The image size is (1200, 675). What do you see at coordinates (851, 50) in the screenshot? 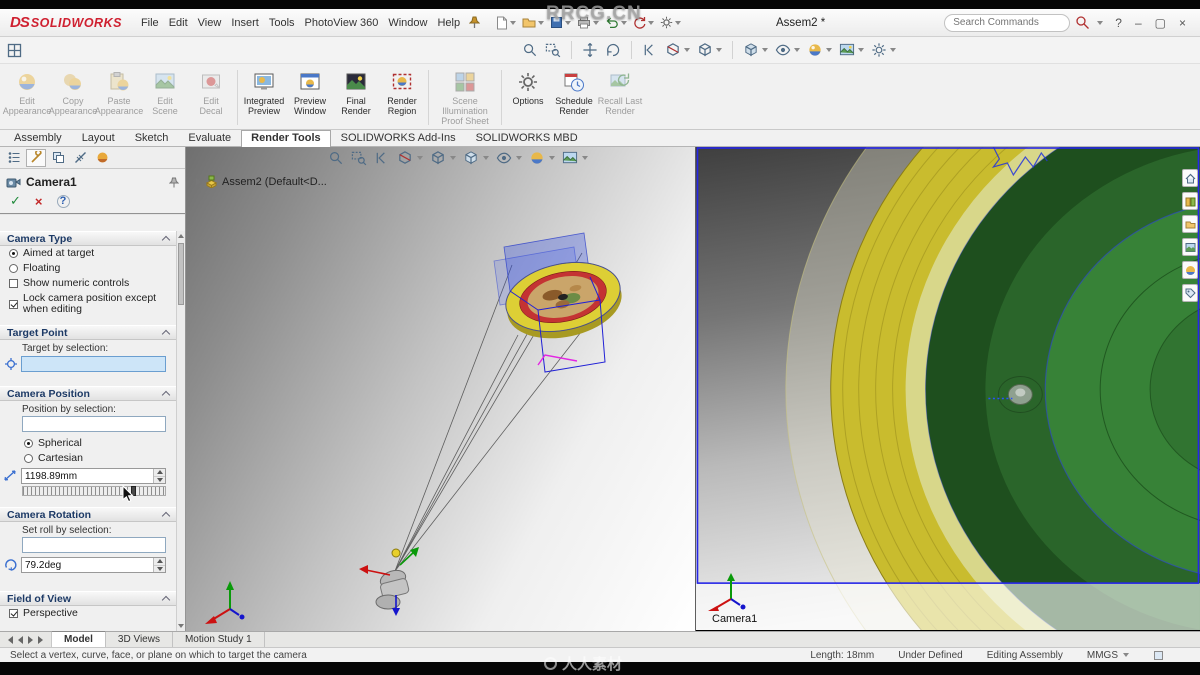
I see `apply-scene-icon` at bounding box center [851, 50].